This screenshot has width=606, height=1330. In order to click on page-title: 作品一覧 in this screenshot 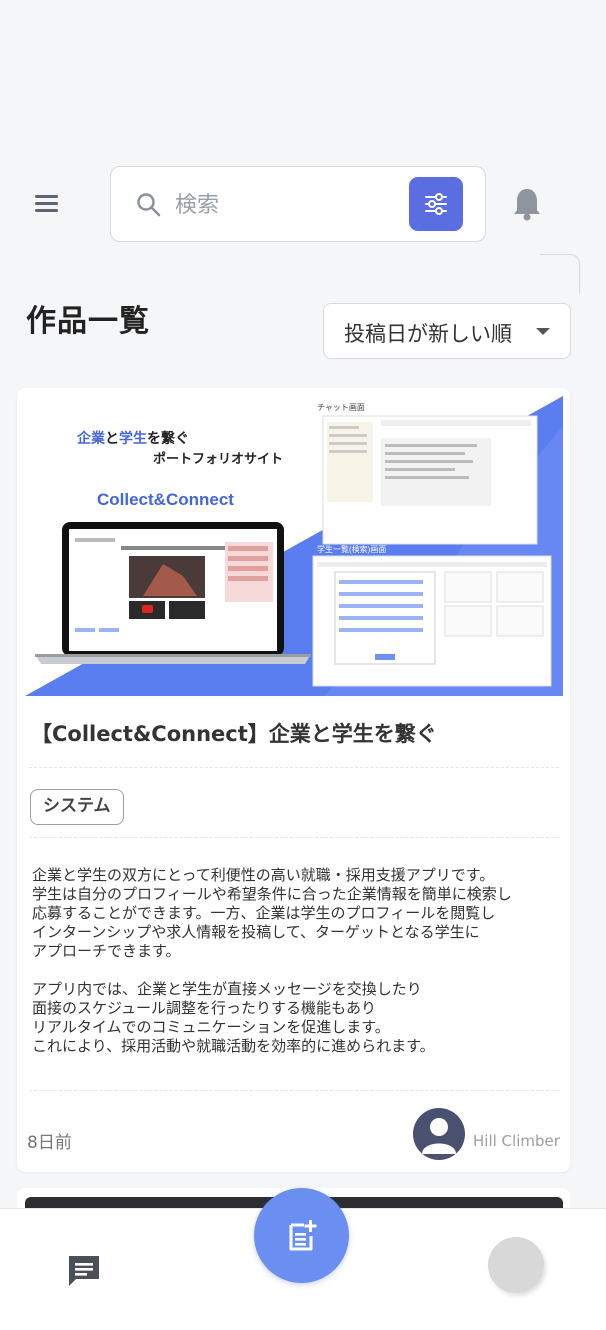, I will do `click(88, 321)`.